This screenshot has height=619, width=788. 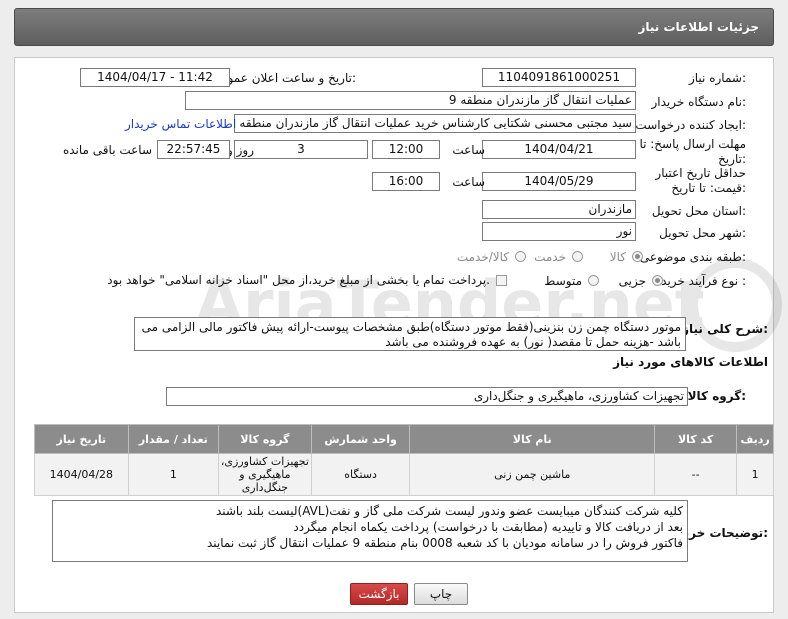 I want to click on buyer-contact-link: اطلاعات تماس خریدار, so click(x=180, y=124).